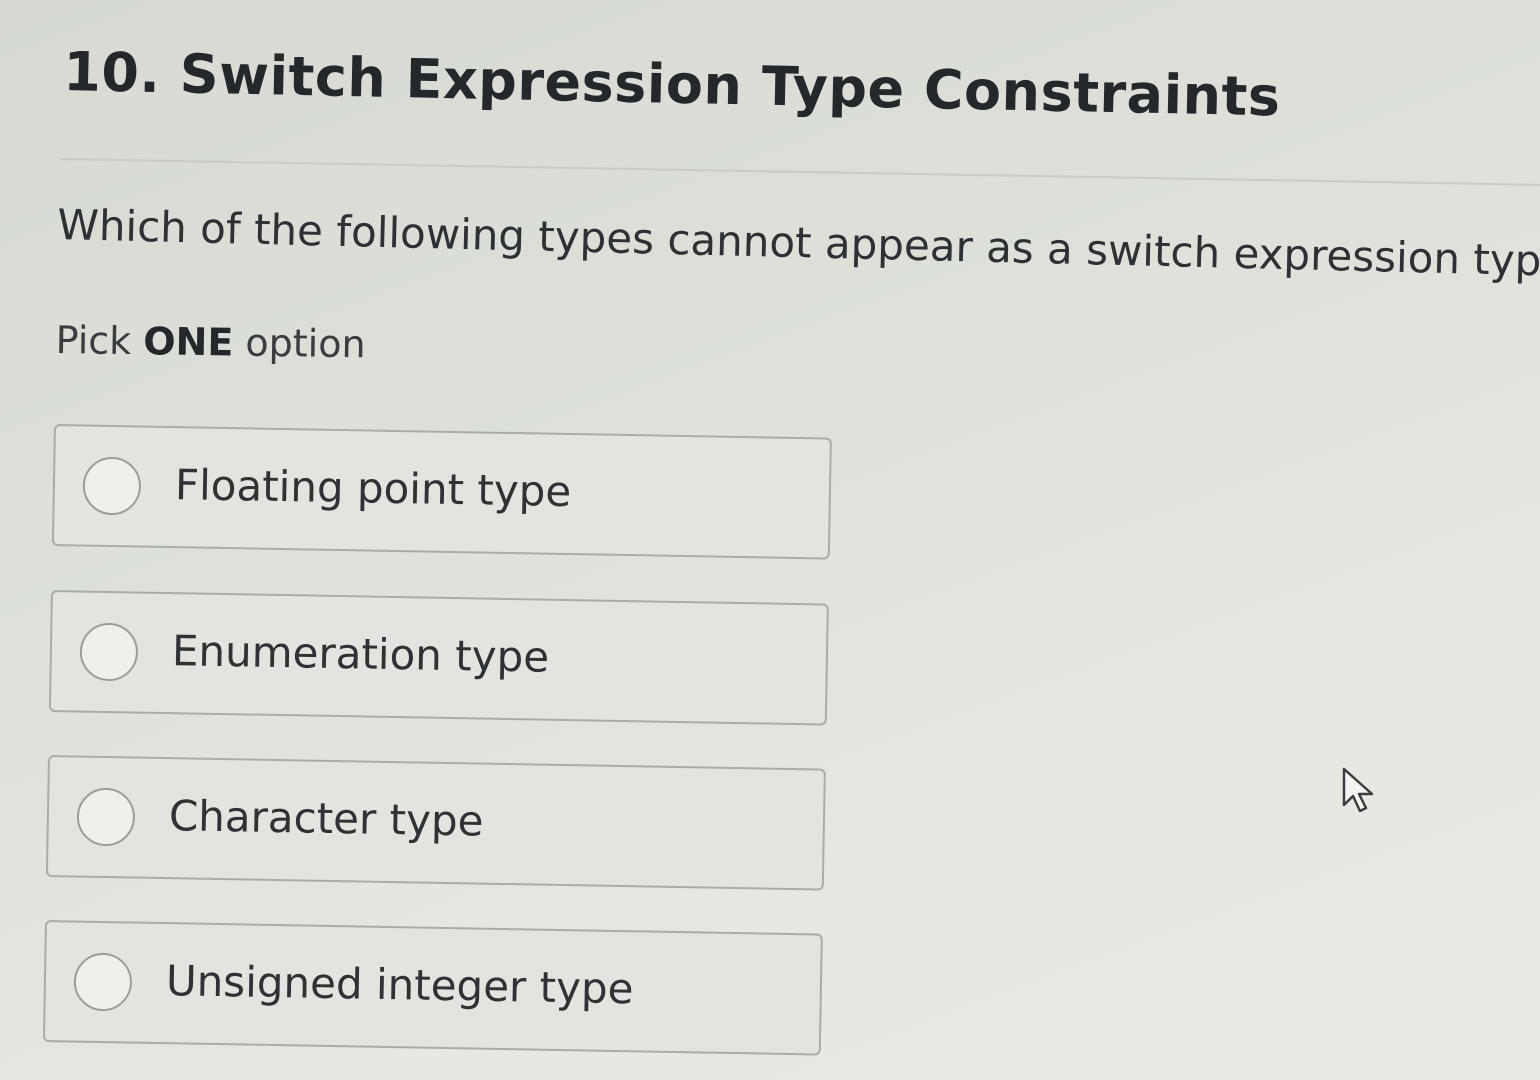  What do you see at coordinates (1358, 790) in the screenshot?
I see `mouse-pointer-icon` at bounding box center [1358, 790].